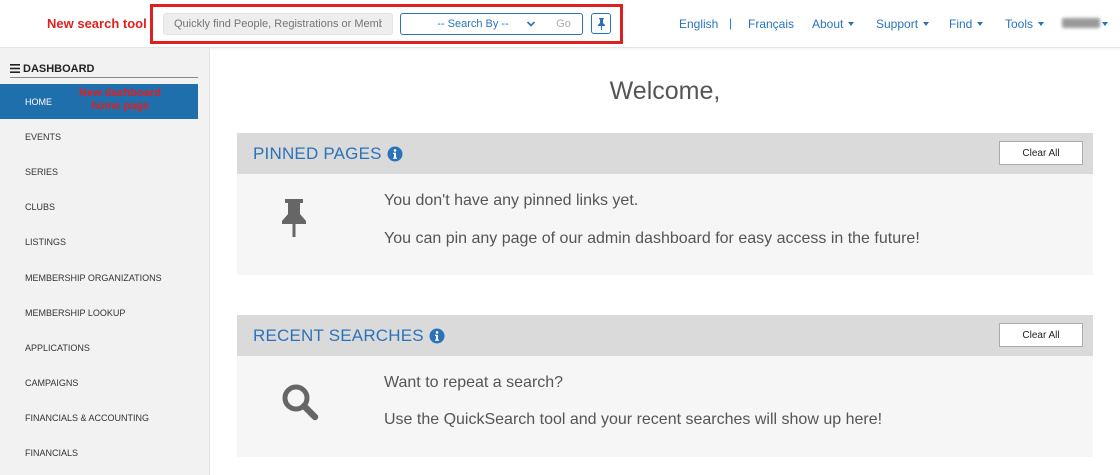  What do you see at coordinates (93, 277) in the screenshot?
I see `sidebar-item-label: MEMBERSHIP ORGANIZATIONS` at bounding box center [93, 277].